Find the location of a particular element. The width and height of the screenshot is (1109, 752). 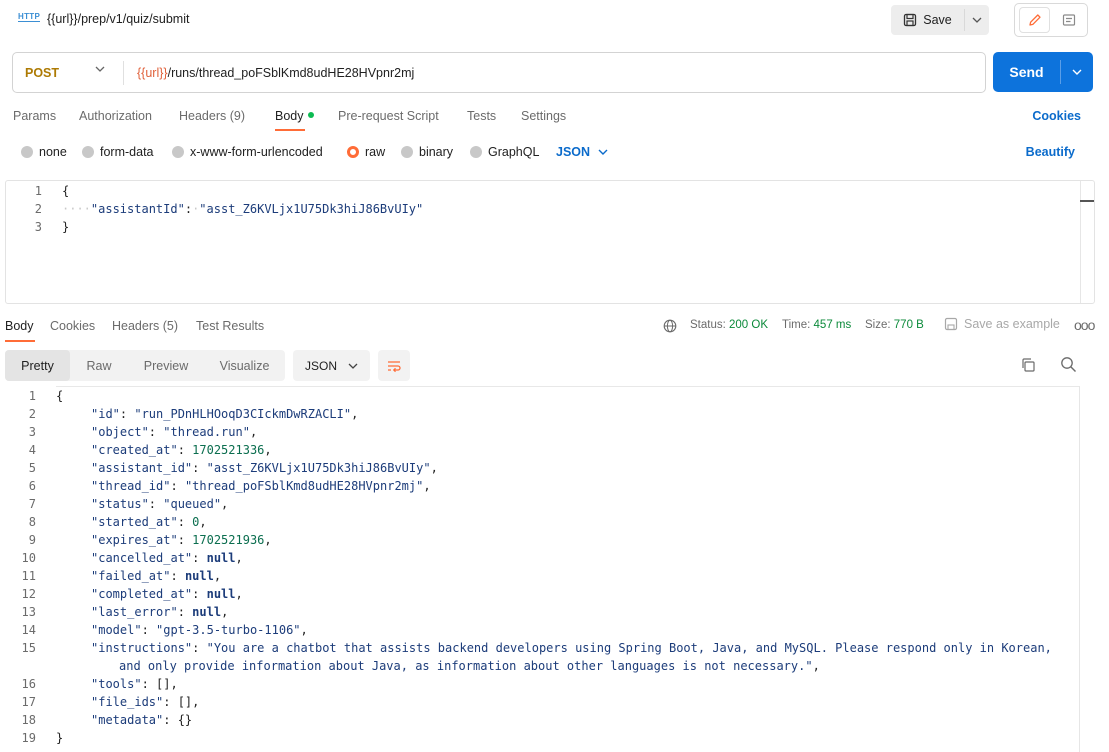

tab-body: Body is located at coordinates (294, 116).